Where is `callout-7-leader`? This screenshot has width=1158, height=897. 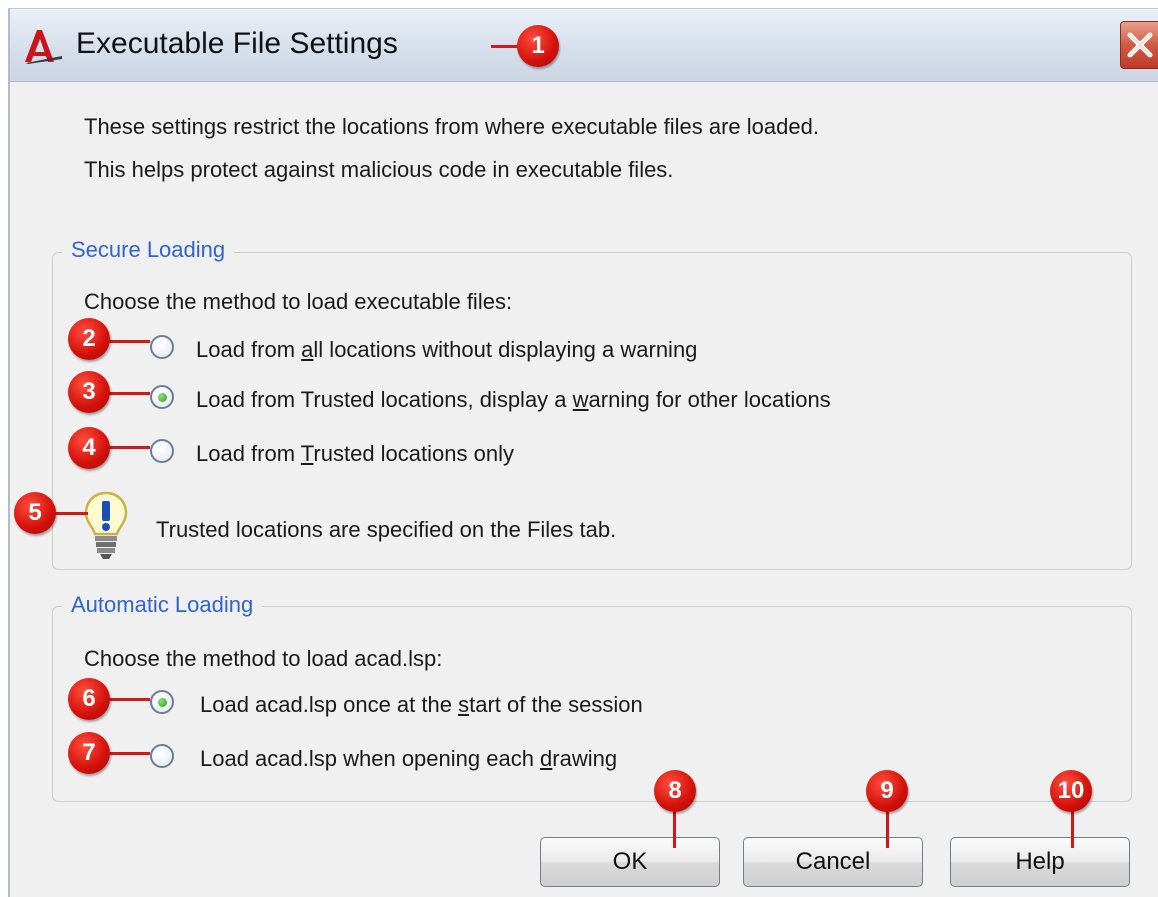
callout-7-leader is located at coordinates (129, 753).